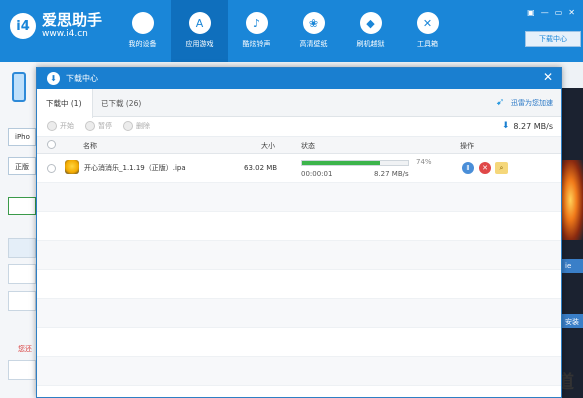 The width and height of the screenshot is (583, 398). What do you see at coordinates (571, 12) in the screenshot?
I see `close-window-icon: ✕` at bounding box center [571, 12].